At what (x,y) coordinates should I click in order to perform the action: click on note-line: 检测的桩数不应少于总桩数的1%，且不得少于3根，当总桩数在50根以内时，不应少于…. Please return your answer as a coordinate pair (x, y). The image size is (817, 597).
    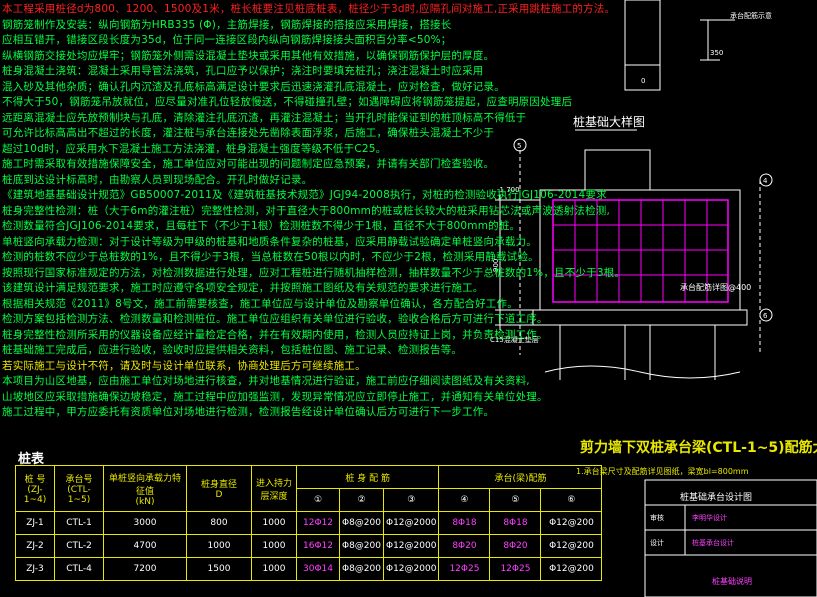
    Looking at the image, I should click on (270, 257).